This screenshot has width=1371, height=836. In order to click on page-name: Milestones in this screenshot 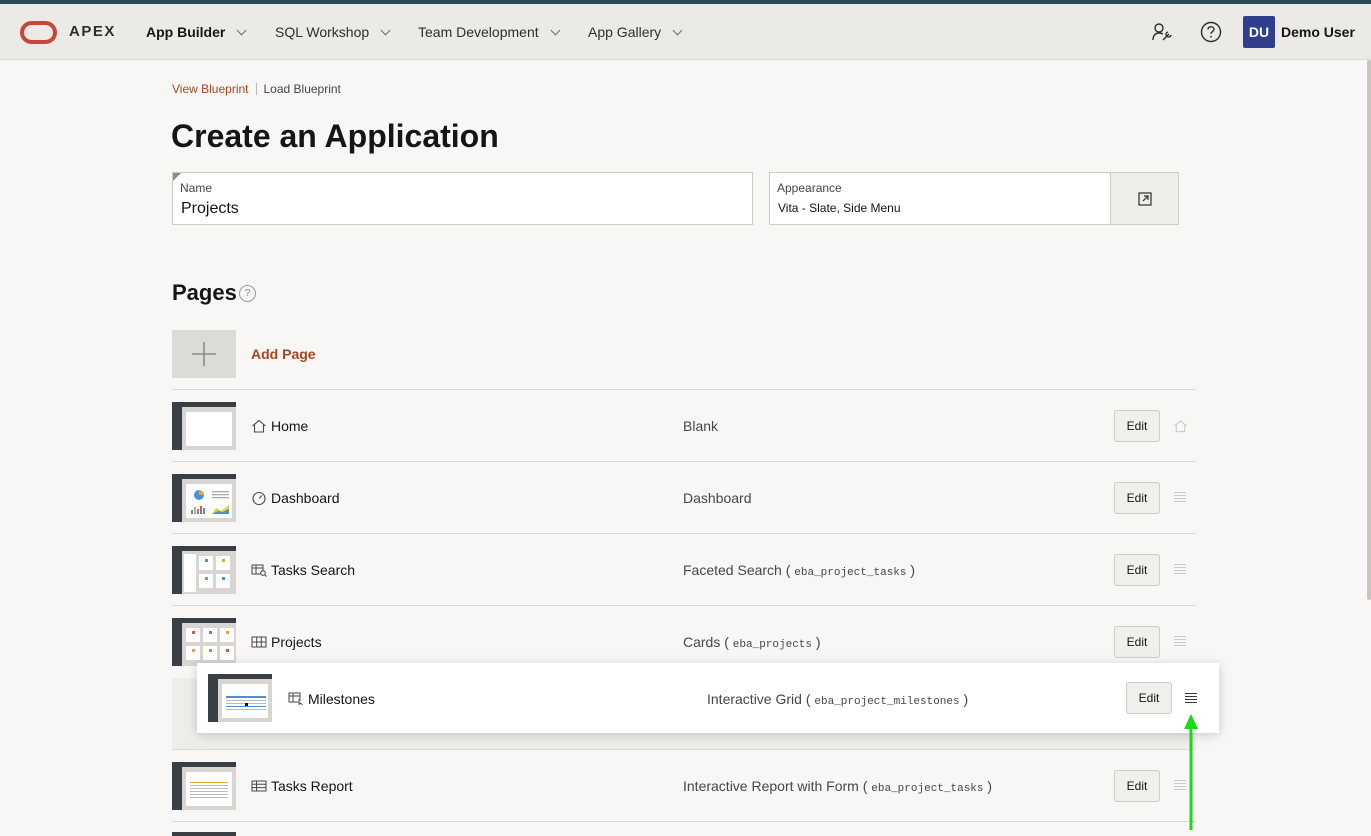, I will do `click(341, 699)`.